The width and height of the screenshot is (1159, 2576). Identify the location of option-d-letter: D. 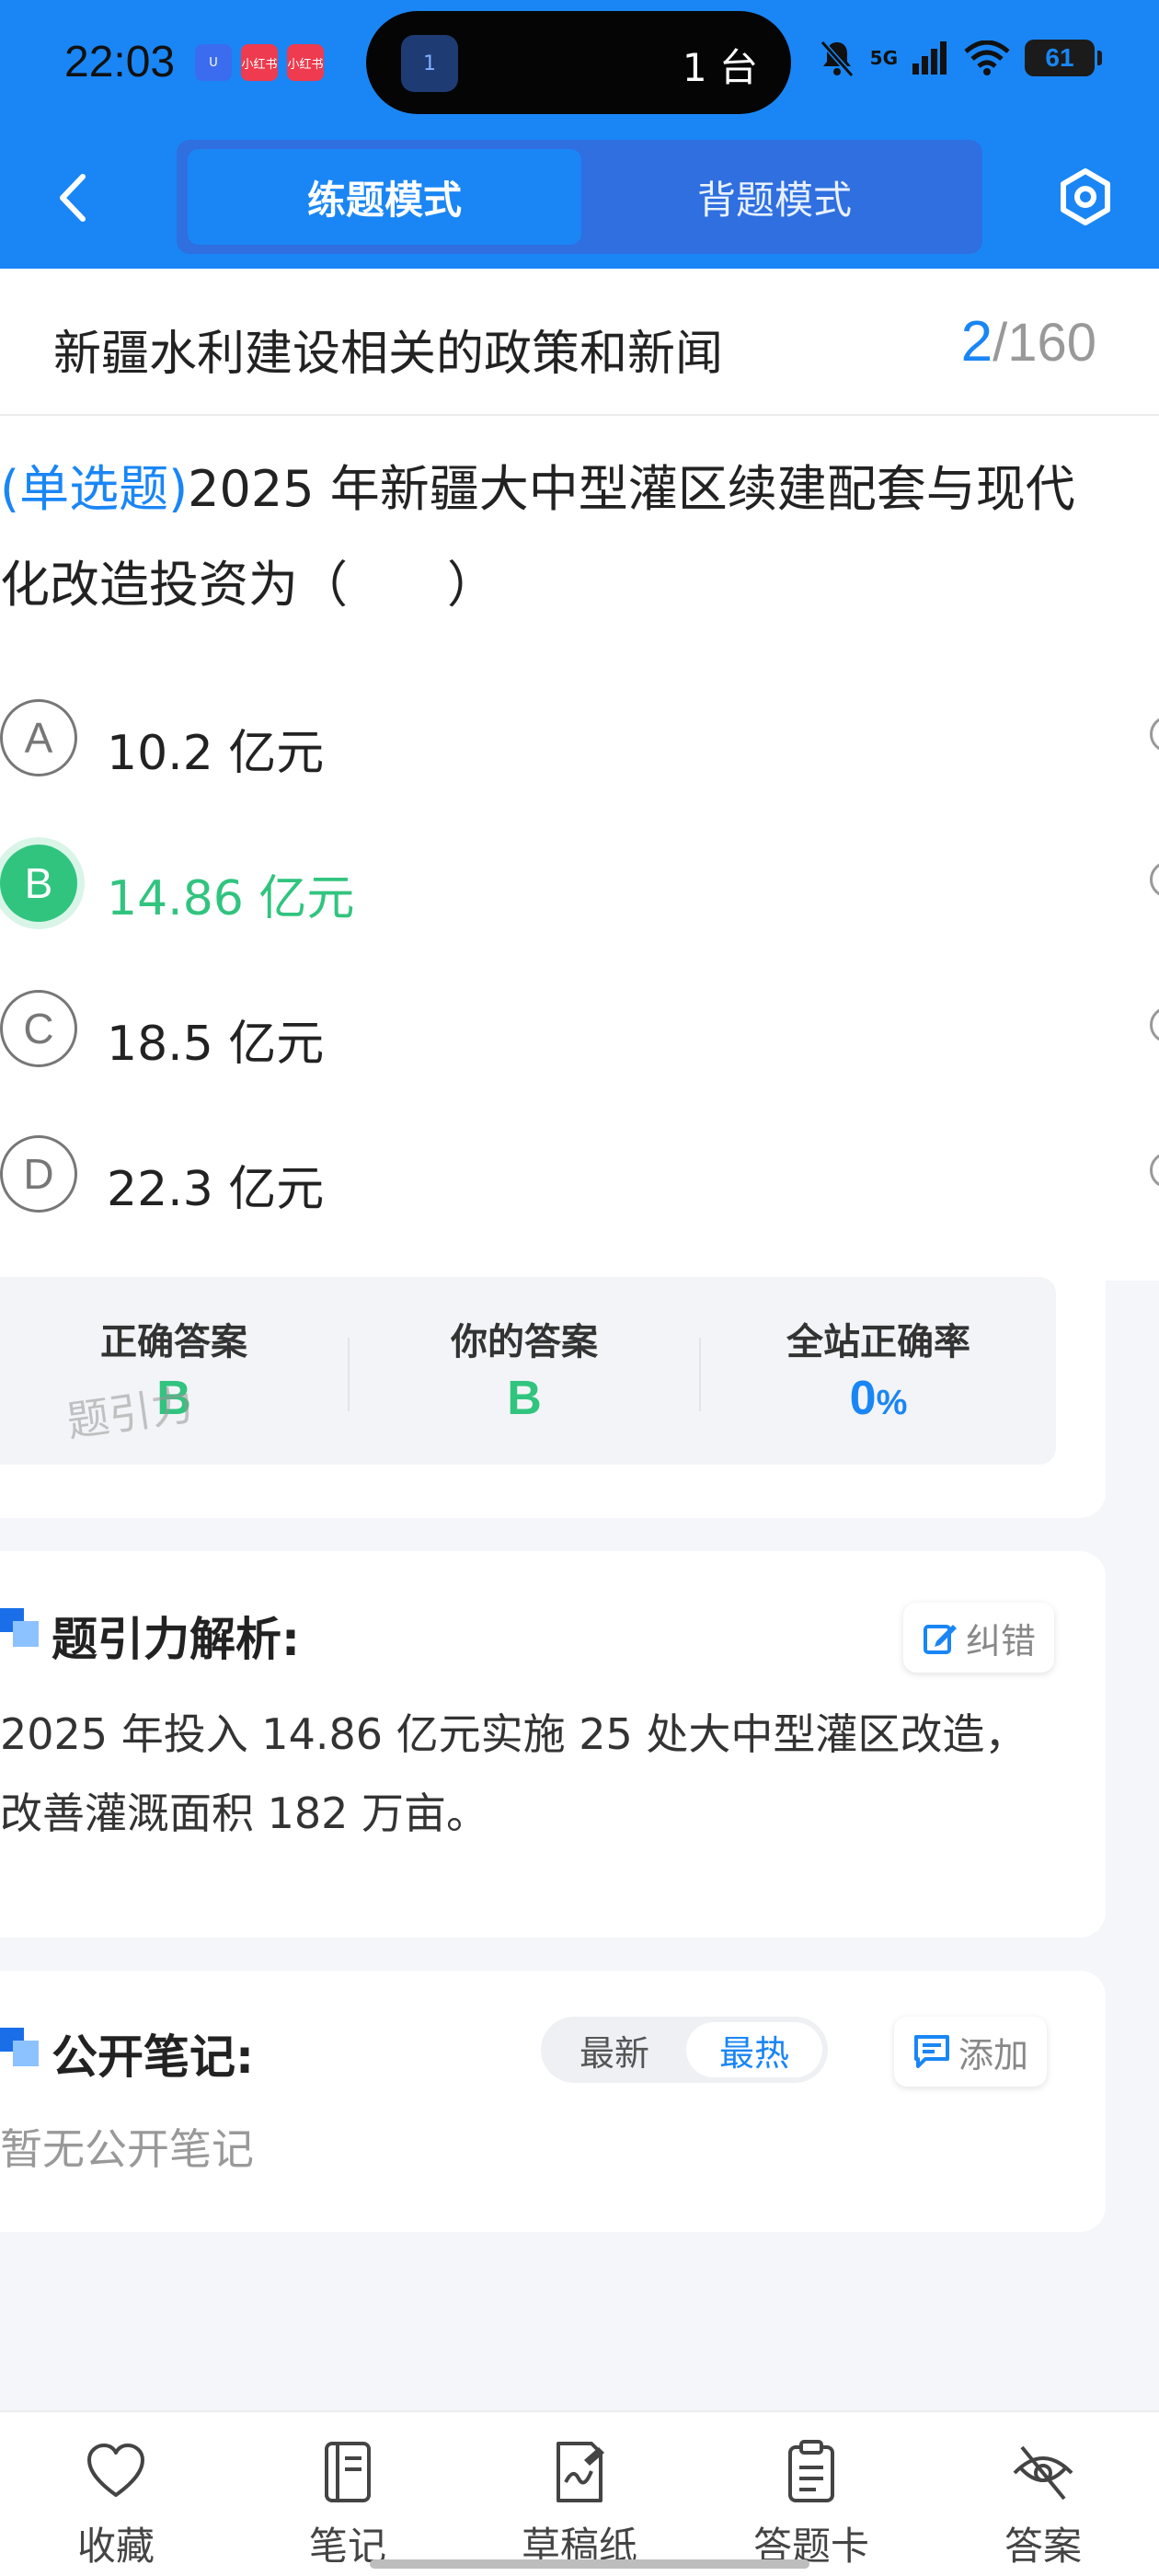
(38, 1174).